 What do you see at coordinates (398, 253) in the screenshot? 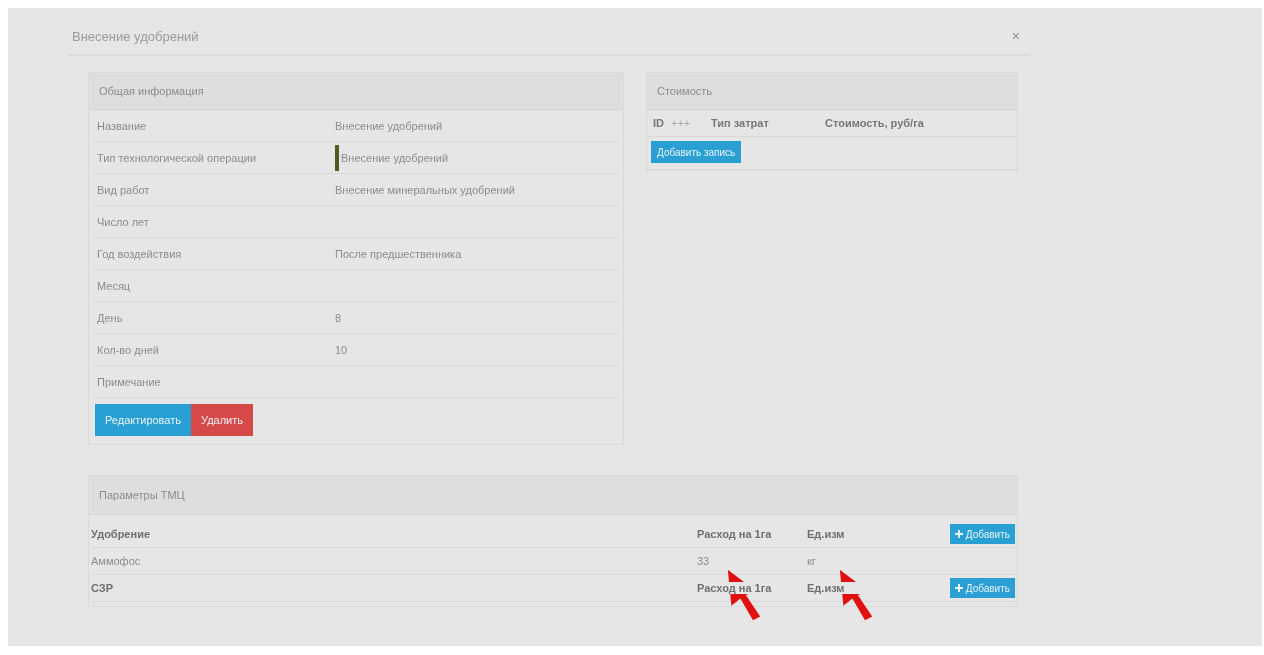
I see `field-value: После предшественника` at bounding box center [398, 253].